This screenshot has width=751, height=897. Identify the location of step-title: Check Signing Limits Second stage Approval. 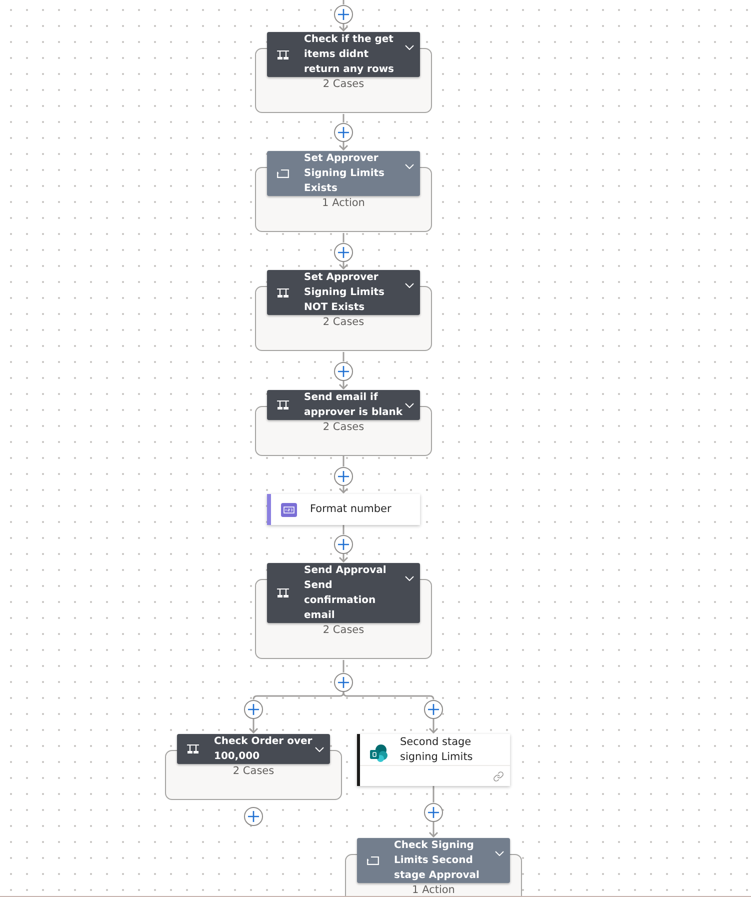
(437, 861).